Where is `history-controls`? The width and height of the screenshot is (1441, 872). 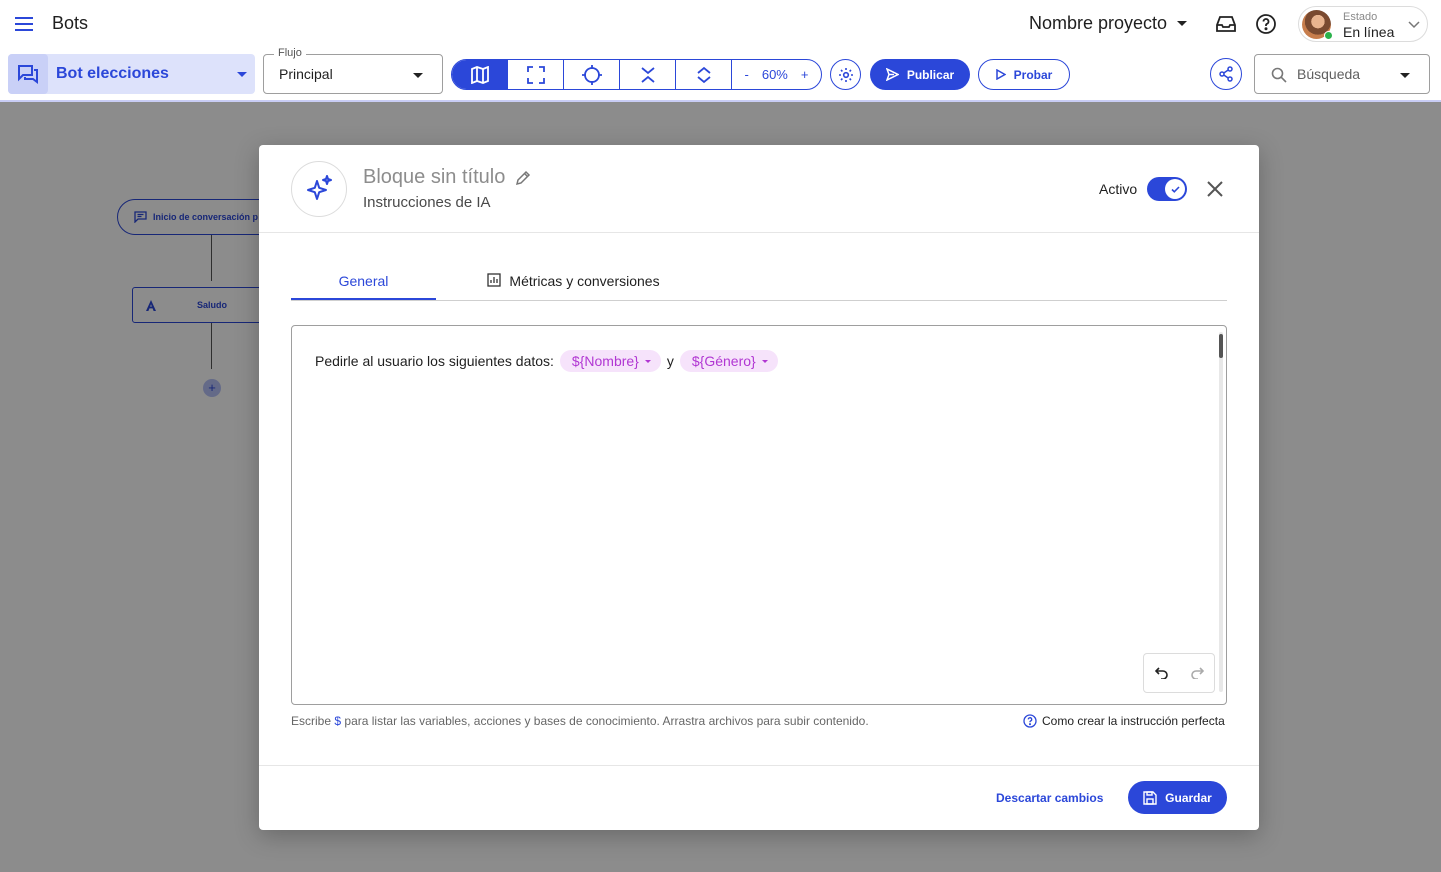
history-controls is located at coordinates (1179, 673).